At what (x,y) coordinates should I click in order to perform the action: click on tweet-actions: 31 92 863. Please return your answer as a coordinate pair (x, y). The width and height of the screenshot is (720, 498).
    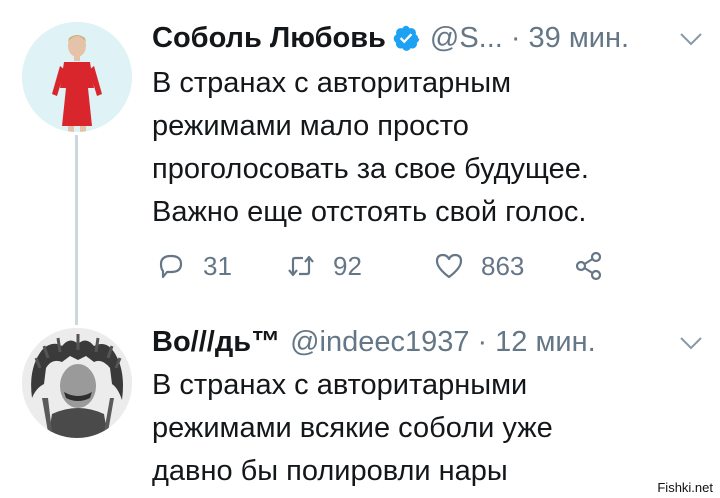
    Looking at the image, I should click on (380, 266).